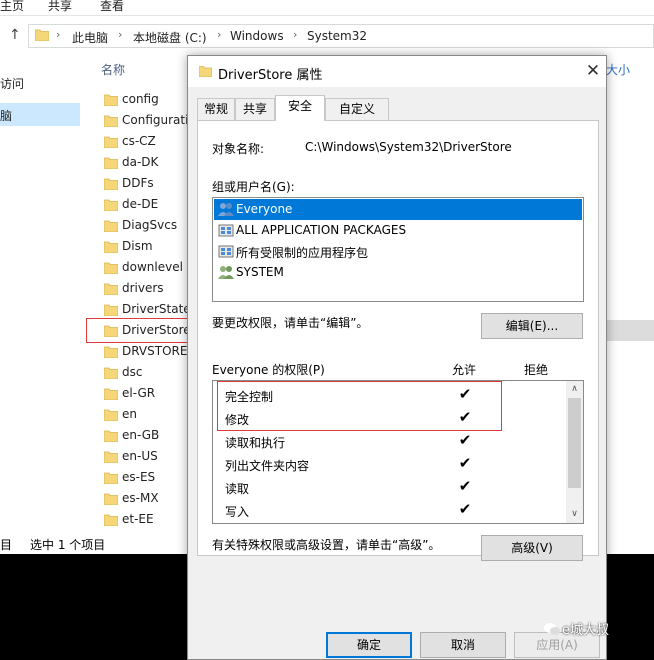 The image size is (654, 660). Describe the element at coordinates (149, 142) in the screenshot. I see `list-item: cs-CZ` at that location.